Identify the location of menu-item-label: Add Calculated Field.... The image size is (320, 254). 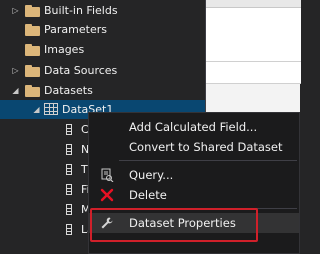
(193, 127).